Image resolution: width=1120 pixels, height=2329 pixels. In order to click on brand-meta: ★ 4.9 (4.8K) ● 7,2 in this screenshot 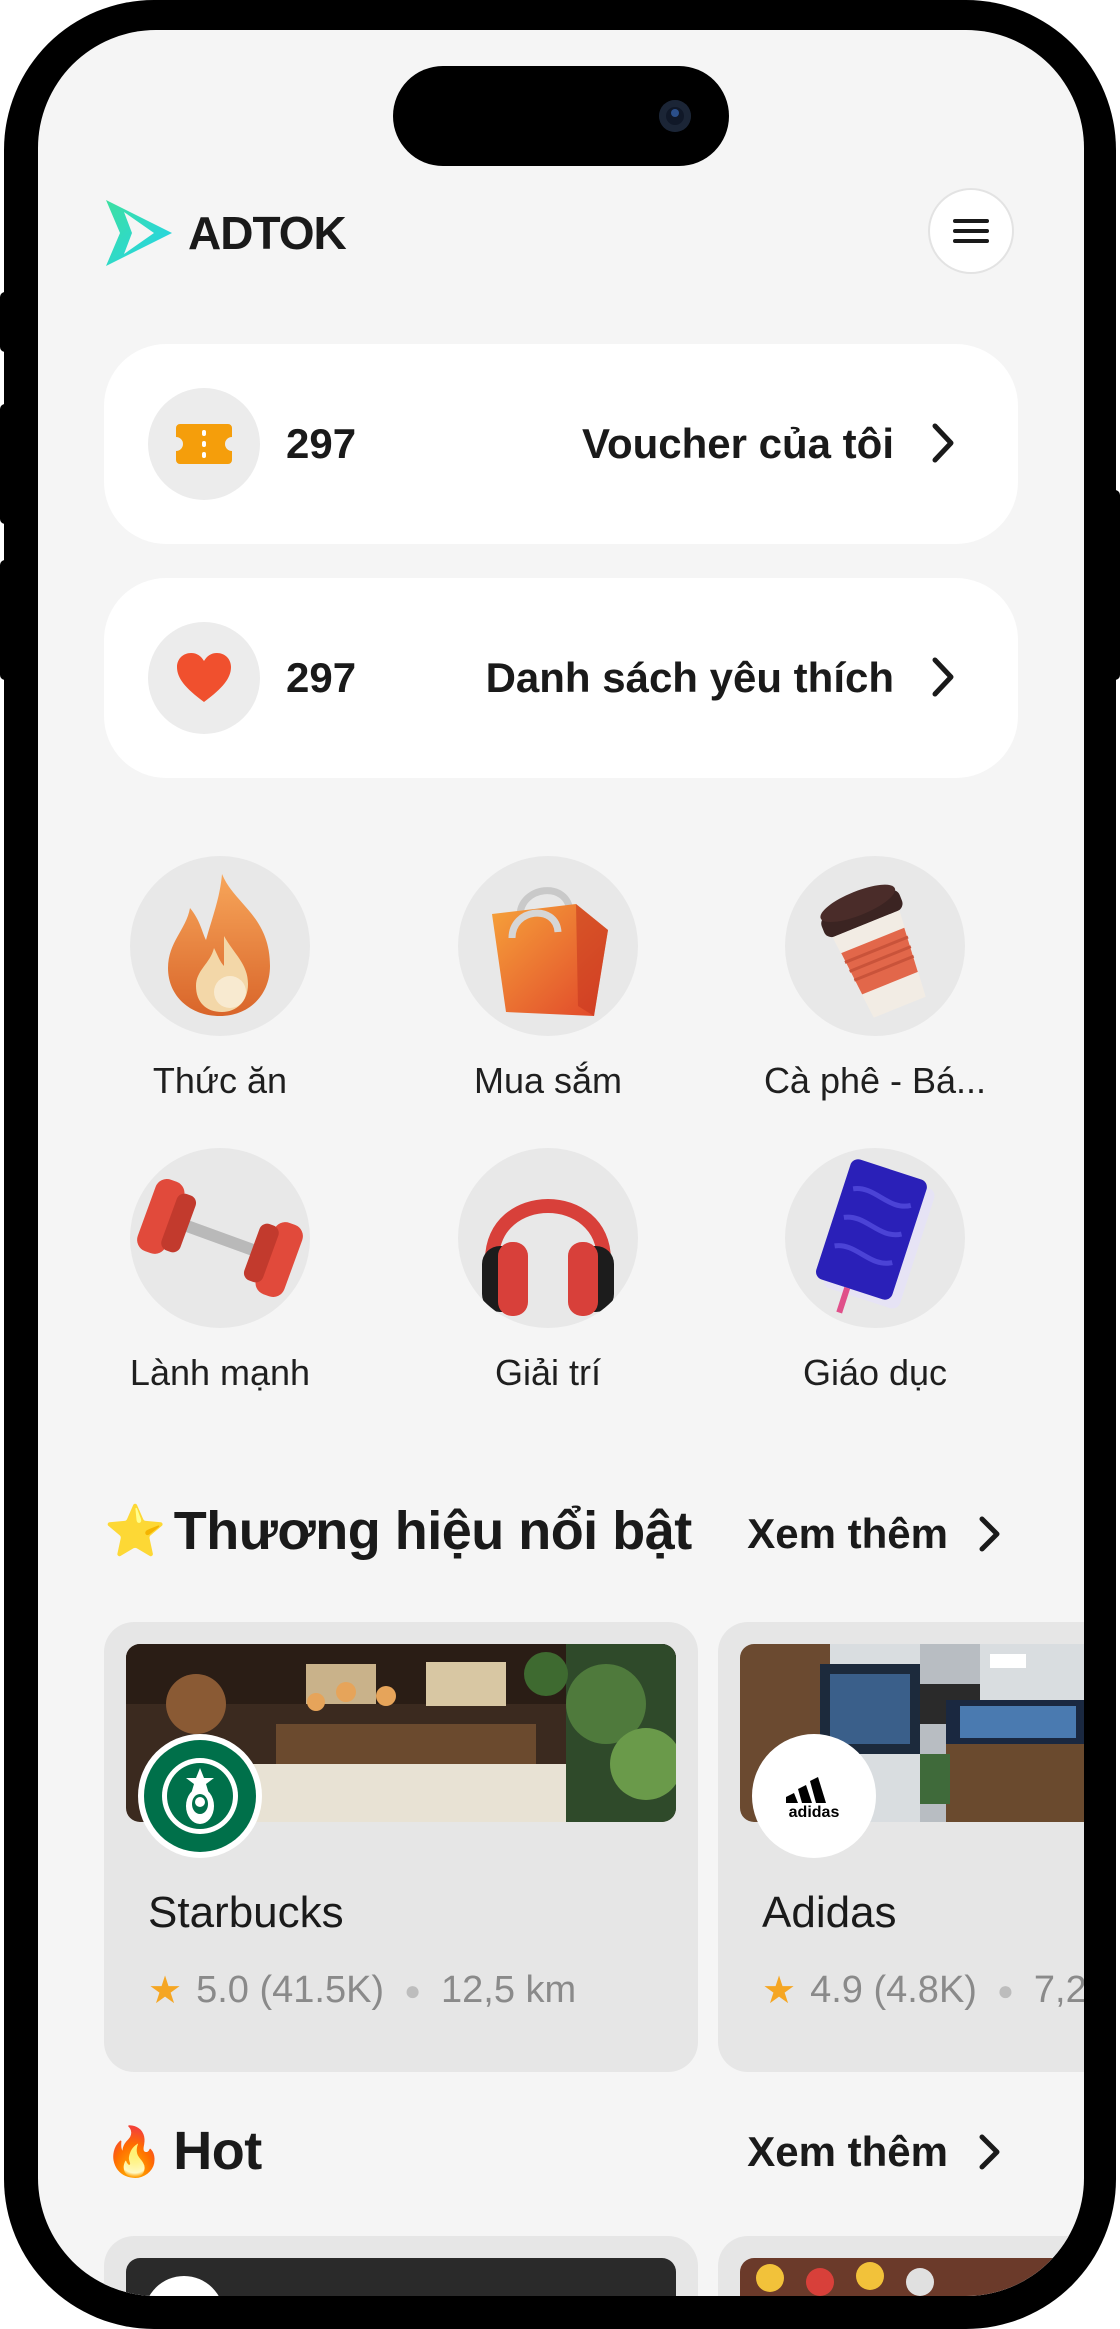, I will do `click(923, 1990)`.